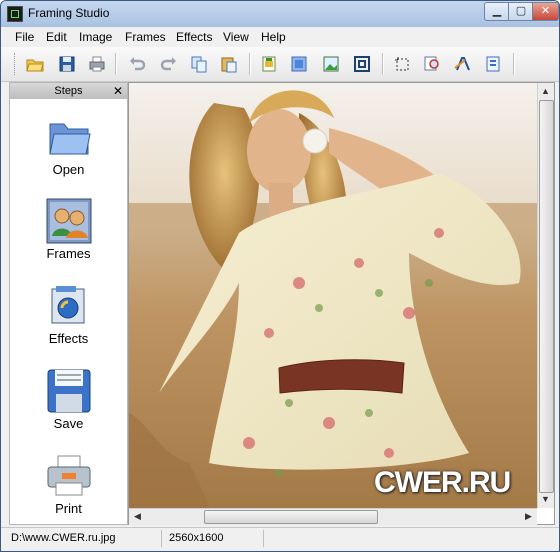 Image resolution: width=560 pixels, height=552 pixels. I want to click on vertical-scrollbar: ▲ ▼, so click(545, 295).